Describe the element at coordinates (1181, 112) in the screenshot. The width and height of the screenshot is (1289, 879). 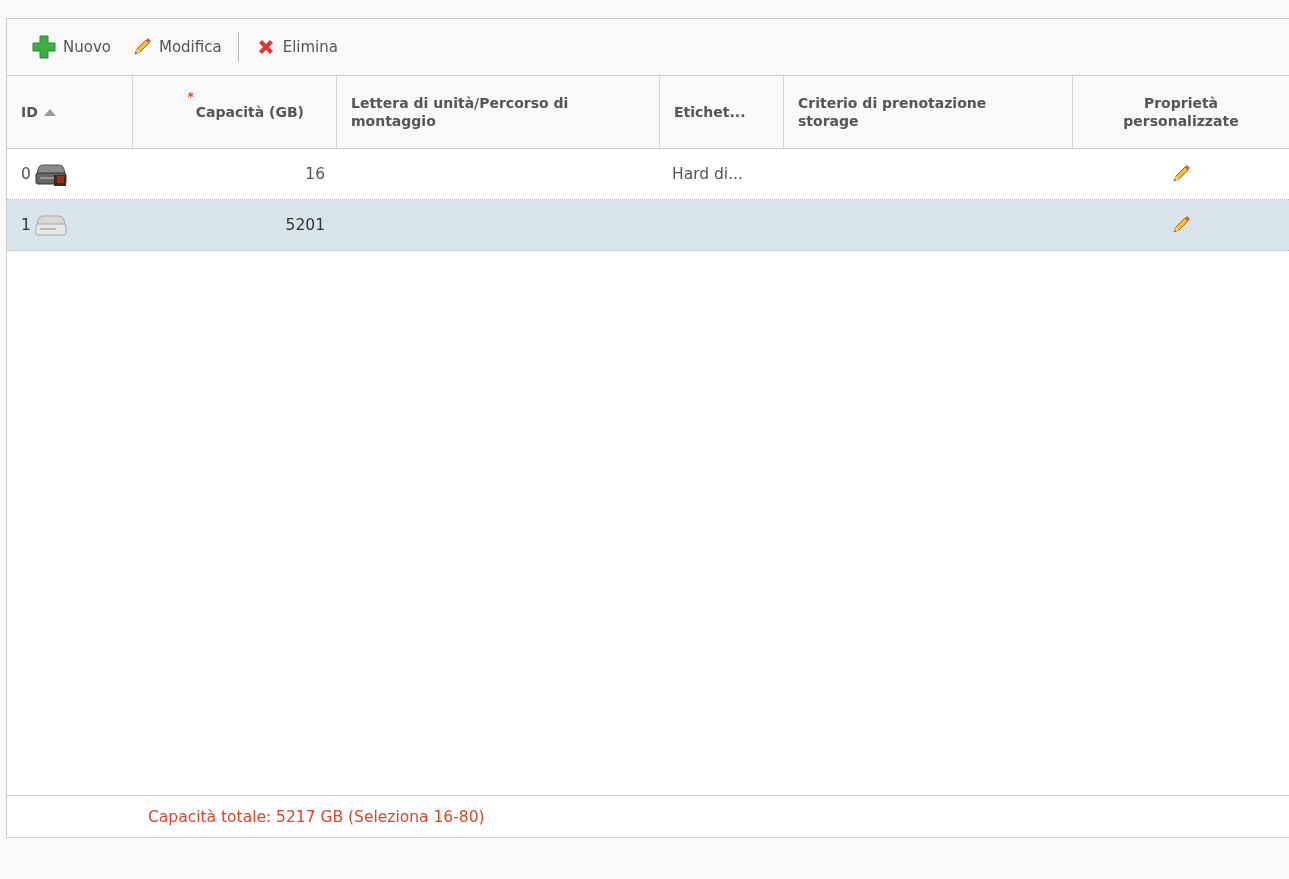
I see `column-header: Proprietà personalizzate` at that location.